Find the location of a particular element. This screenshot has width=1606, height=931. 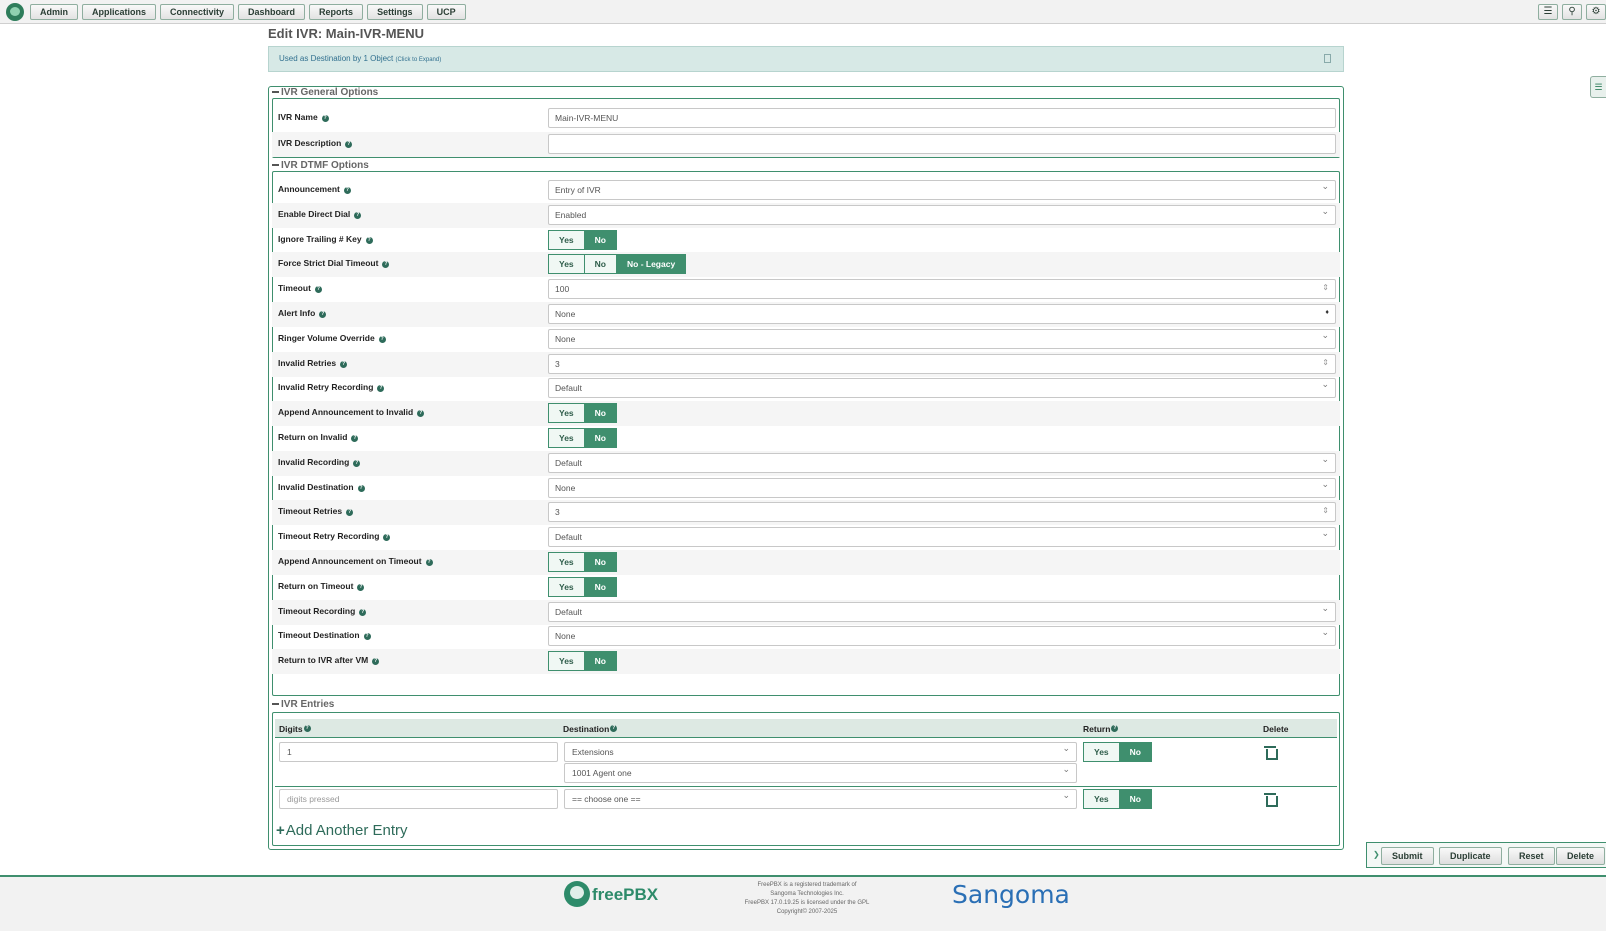

append-announcement-to-invalid-toggle: Yes No is located at coordinates (582, 413).